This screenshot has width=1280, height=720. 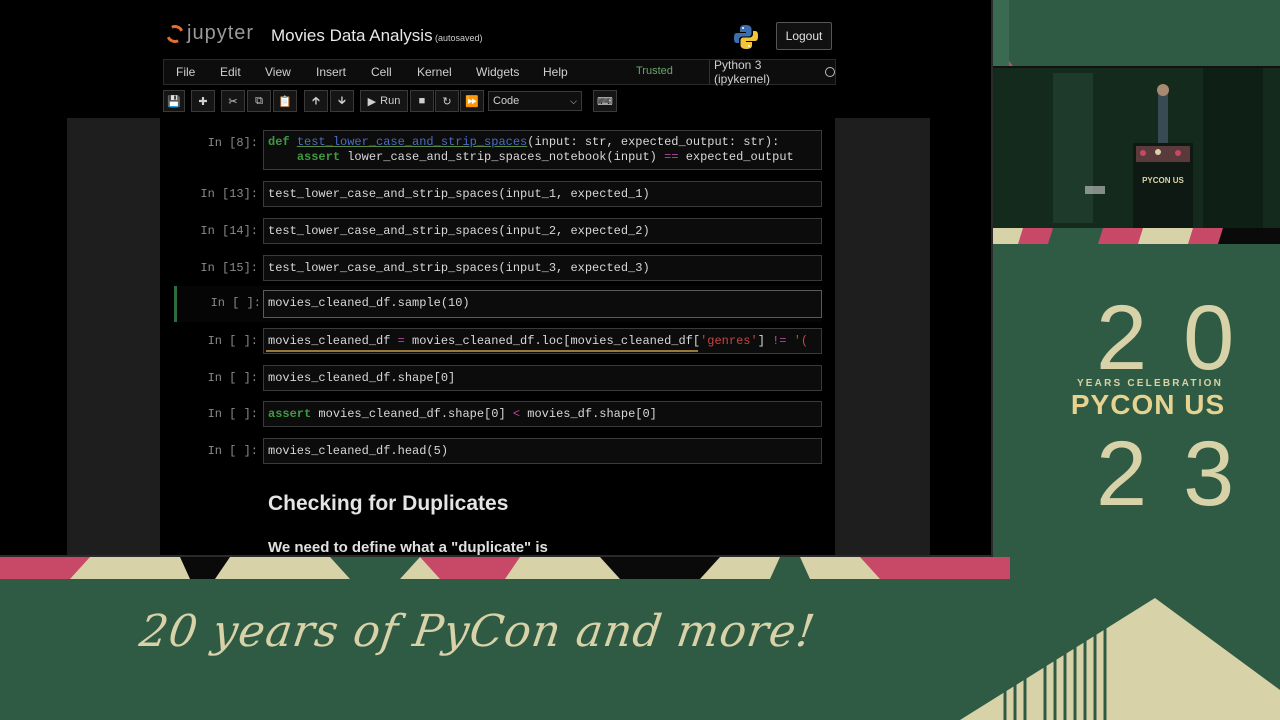 What do you see at coordinates (401, 341) in the screenshot?
I see `operator: =` at bounding box center [401, 341].